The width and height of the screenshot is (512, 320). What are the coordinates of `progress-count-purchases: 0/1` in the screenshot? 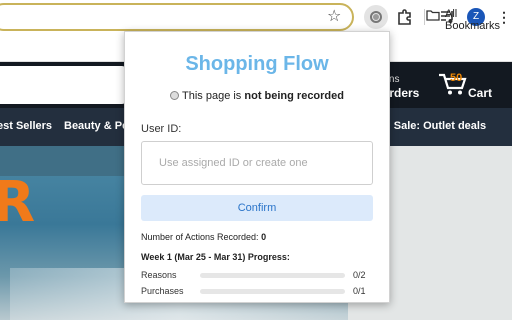 It's located at (359, 291).